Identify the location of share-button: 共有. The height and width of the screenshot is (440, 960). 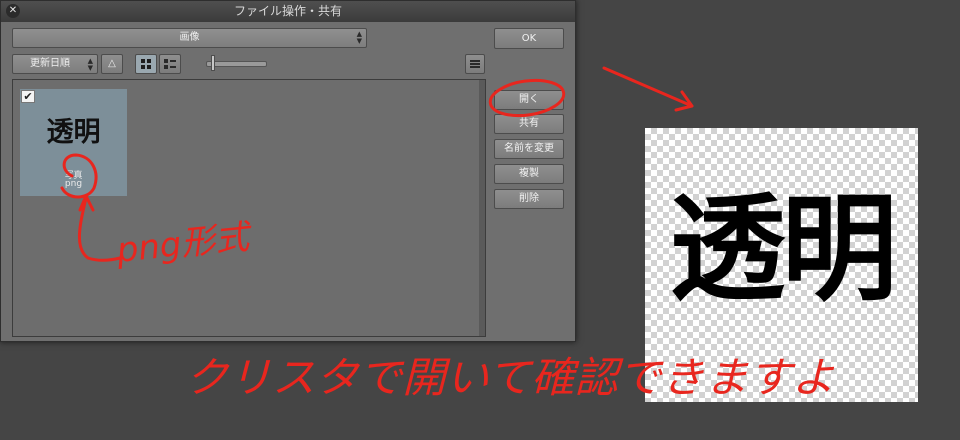
(529, 124).